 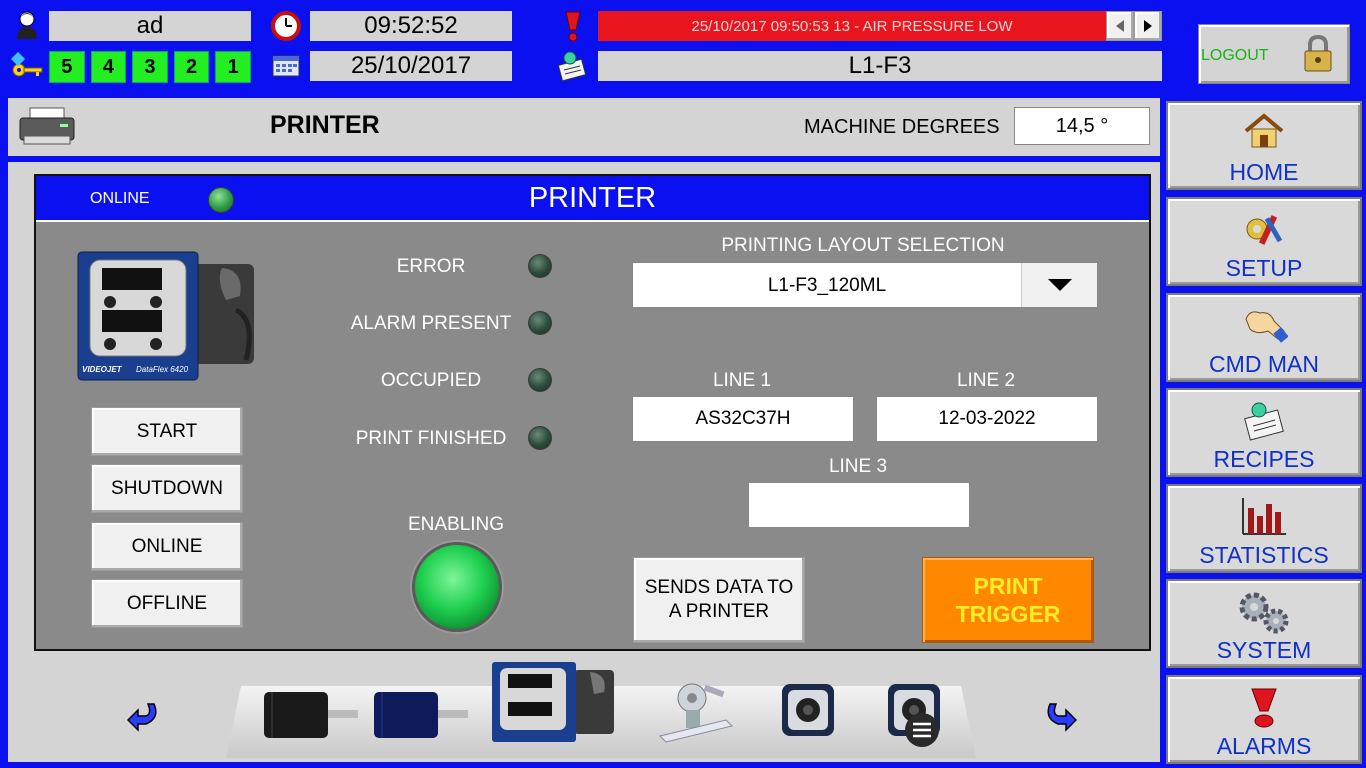 What do you see at coordinates (67, 67) in the screenshot?
I see `access-level-5: 5` at bounding box center [67, 67].